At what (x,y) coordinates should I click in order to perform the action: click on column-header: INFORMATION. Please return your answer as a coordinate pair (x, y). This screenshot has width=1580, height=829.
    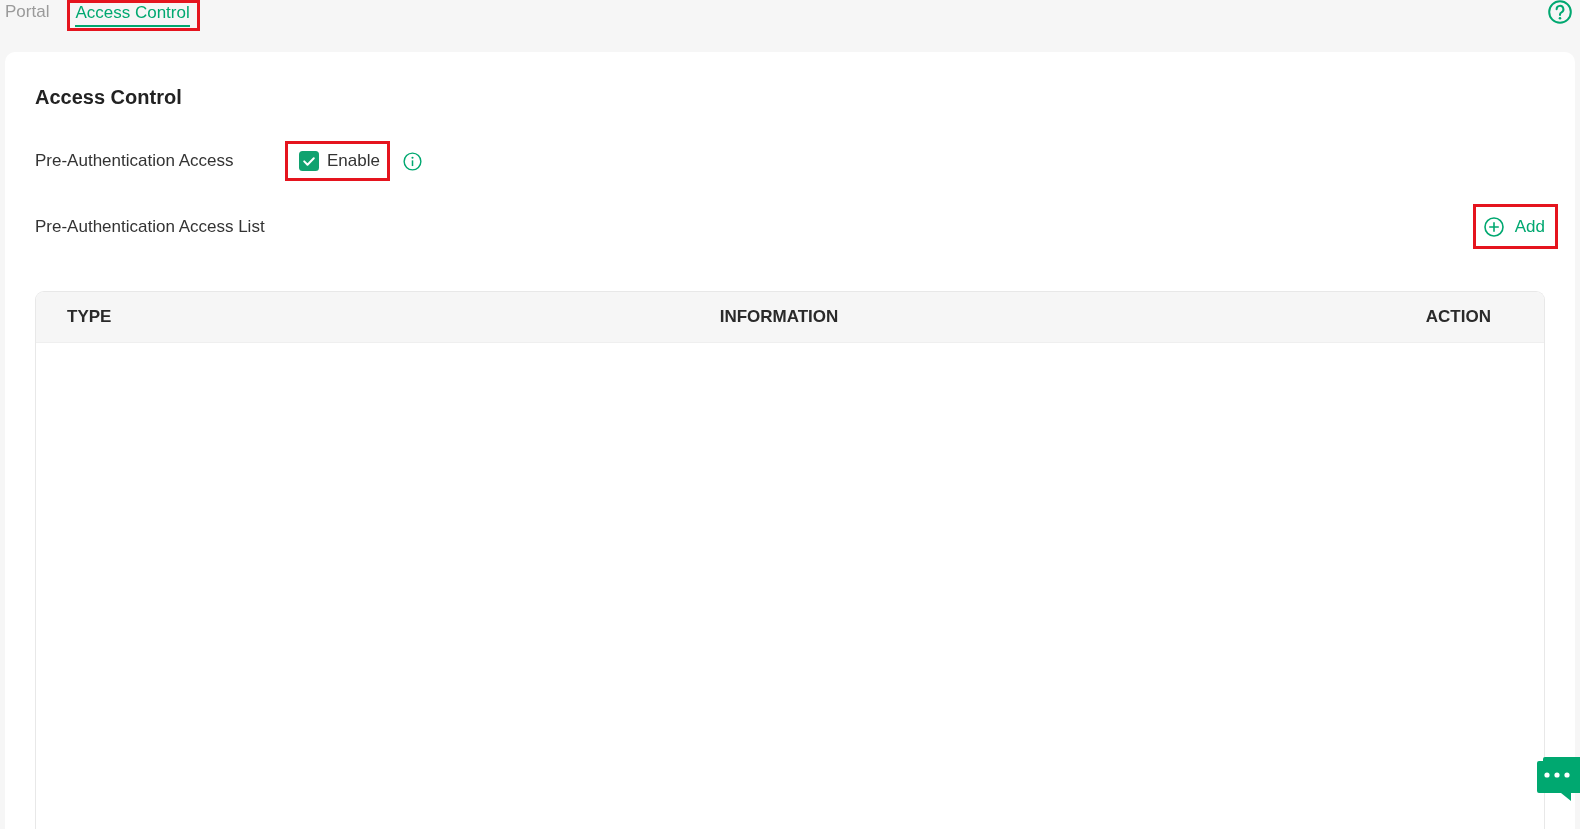
    Looking at the image, I should click on (779, 317).